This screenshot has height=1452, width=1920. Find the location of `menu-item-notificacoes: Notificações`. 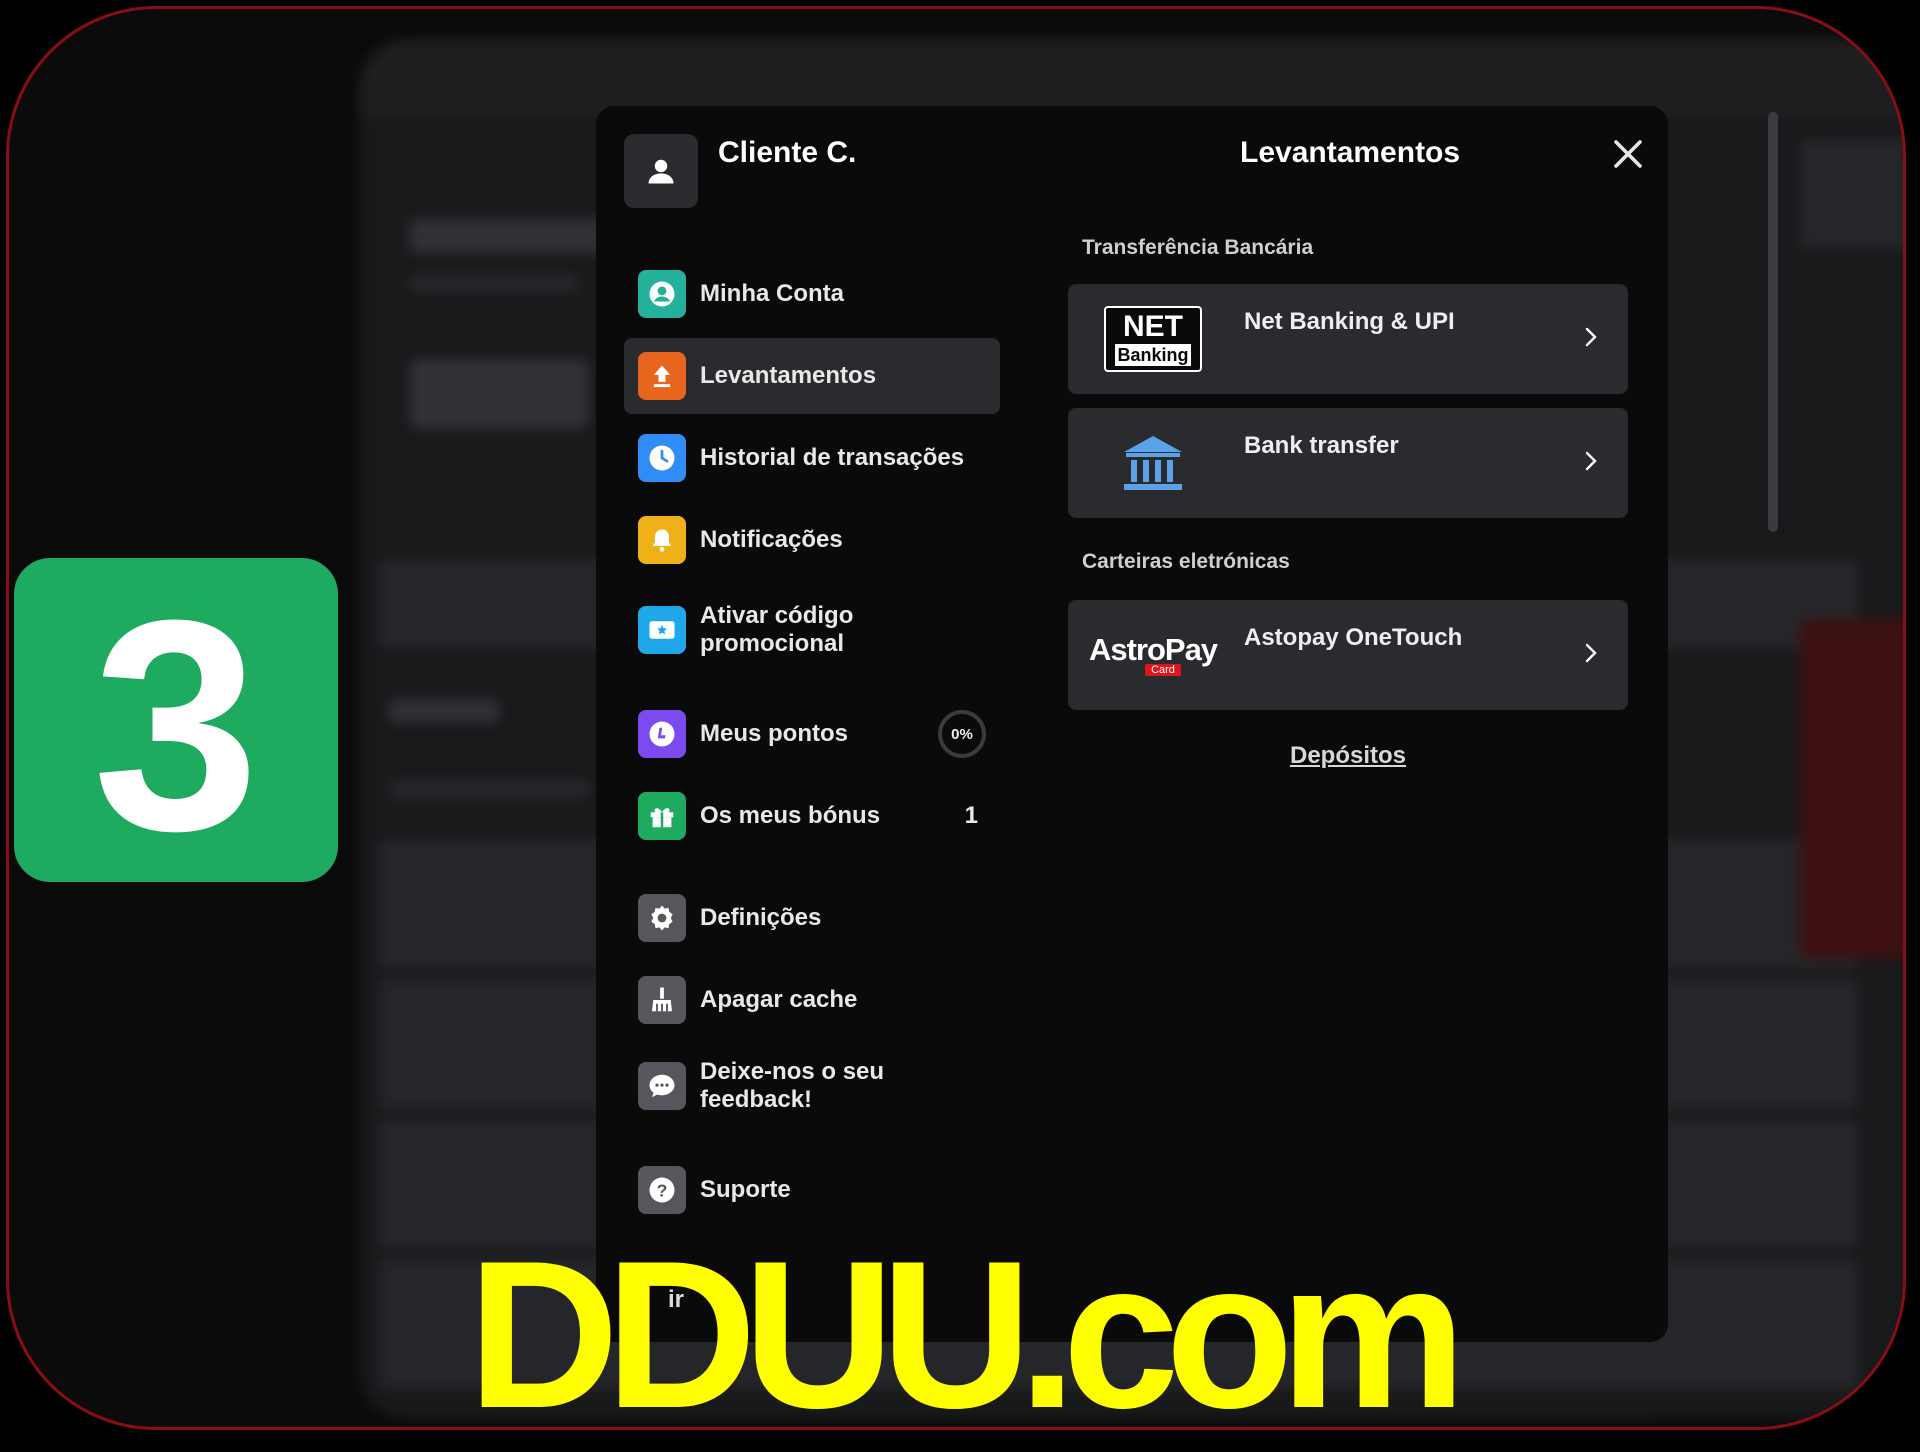

menu-item-notificacoes: Notificações is located at coordinates (812, 540).